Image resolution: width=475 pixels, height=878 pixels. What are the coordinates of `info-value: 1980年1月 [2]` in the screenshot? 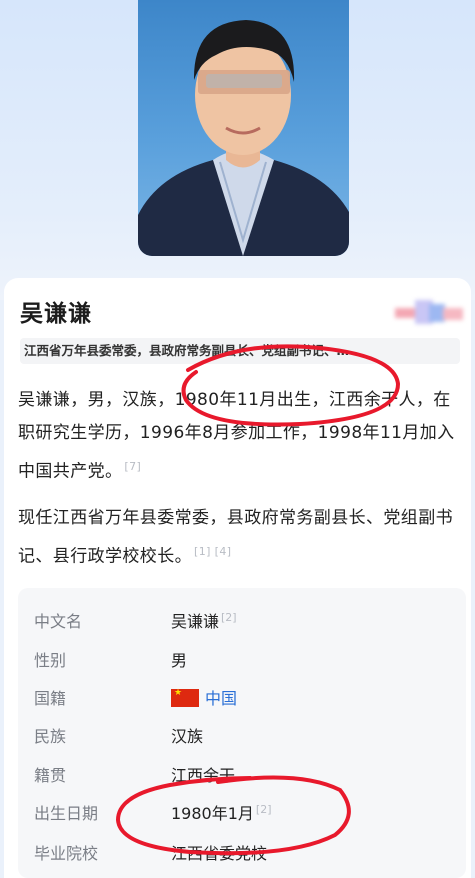 It's located at (221, 812).